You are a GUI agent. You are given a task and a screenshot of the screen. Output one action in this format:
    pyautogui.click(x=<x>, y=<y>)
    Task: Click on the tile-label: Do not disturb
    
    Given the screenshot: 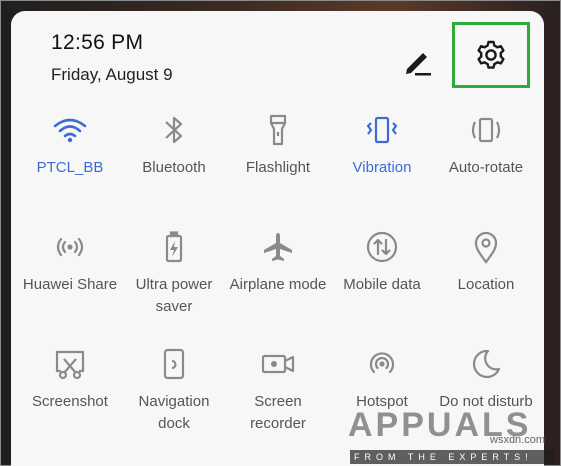 What is the action you would take?
    pyautogui.click(x=486, y=401)
    